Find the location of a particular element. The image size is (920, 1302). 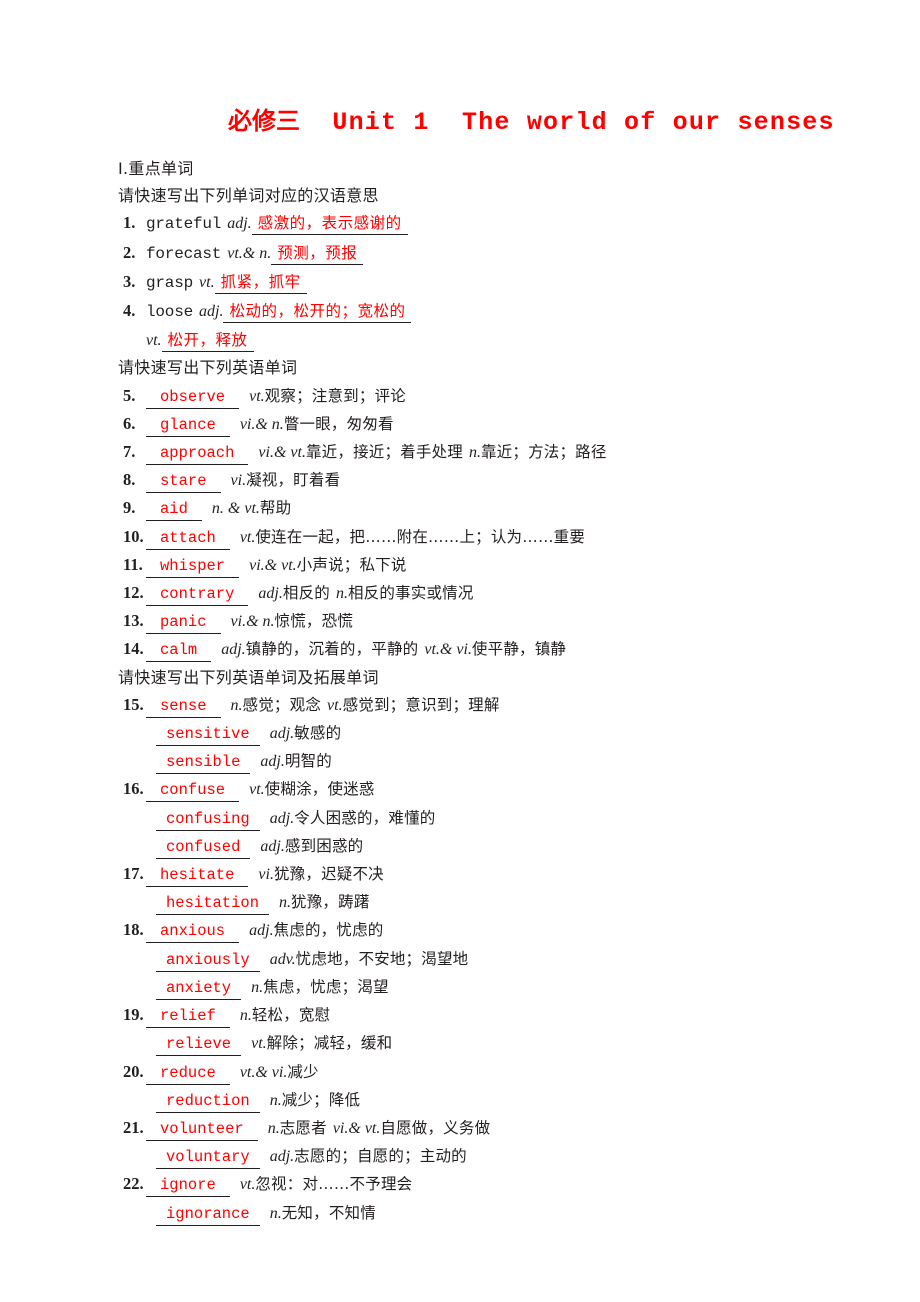

vocab-row: 11. whisper vi.& vt.小声说；私下说 is located at coordinates (468, 565).